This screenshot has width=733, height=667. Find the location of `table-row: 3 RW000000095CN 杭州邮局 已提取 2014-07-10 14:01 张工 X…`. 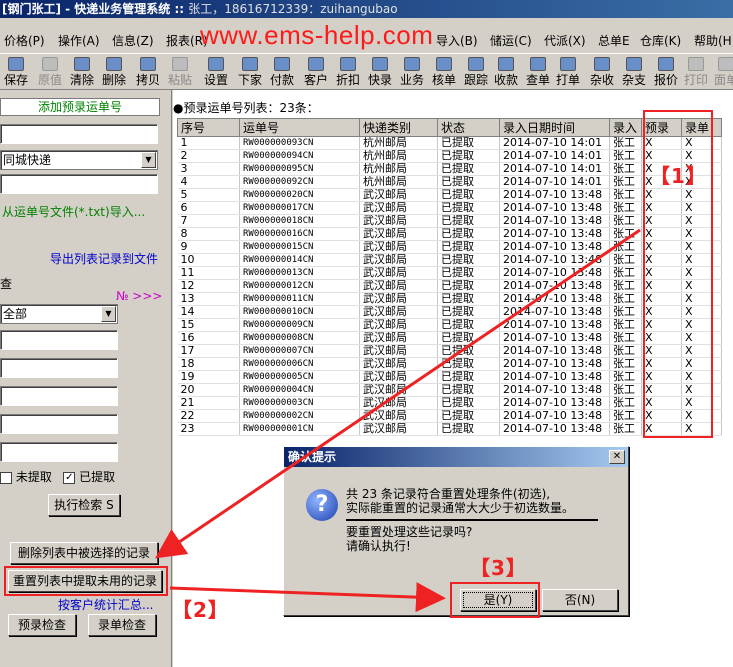

table-row: 3 RW000000095CN 杭州邮局 已提取 2014-07-10 14:01 张工 X… is located at coordinates (449, 169).